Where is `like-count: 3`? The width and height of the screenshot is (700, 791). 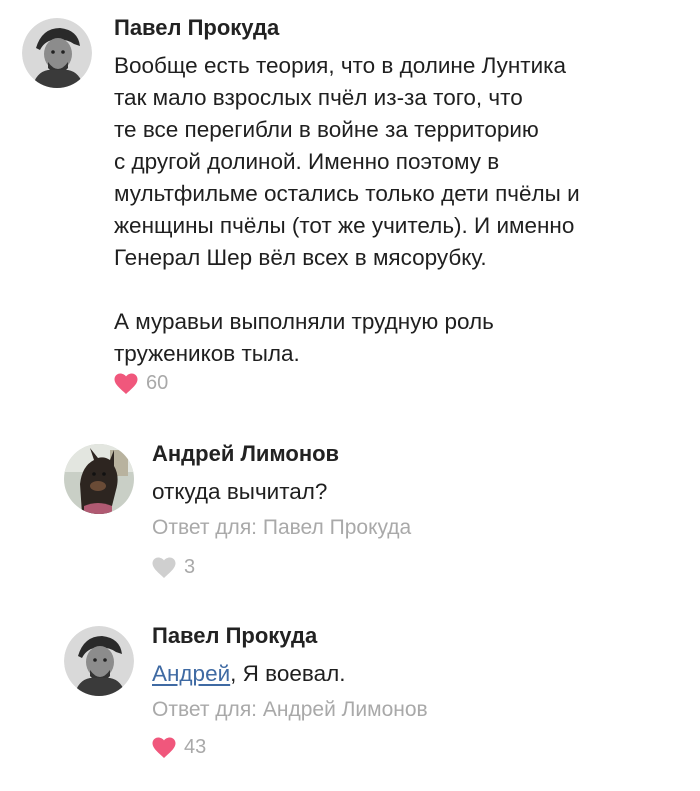
like-count: 3 is located at coordinates (190, 567).